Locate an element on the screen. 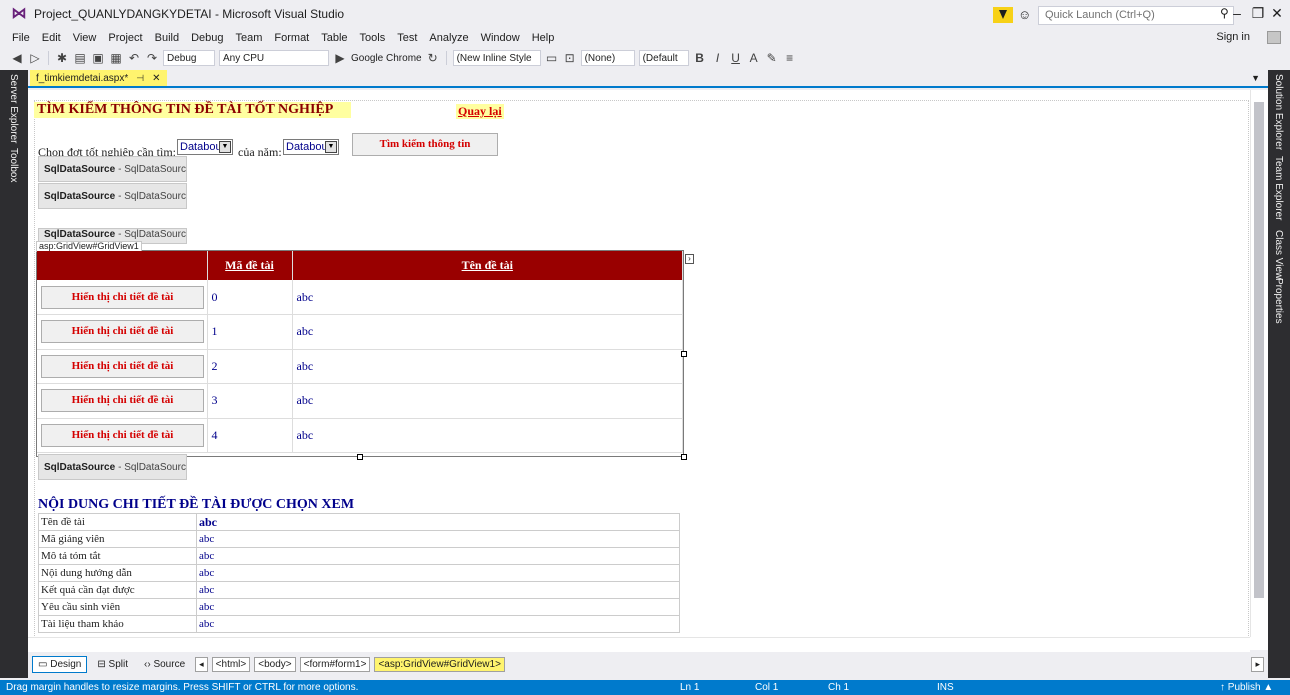 This screenshot has height=695, width=1290. publish-button: ↑ Publish ▲ is located at coordinates (1246, 687).